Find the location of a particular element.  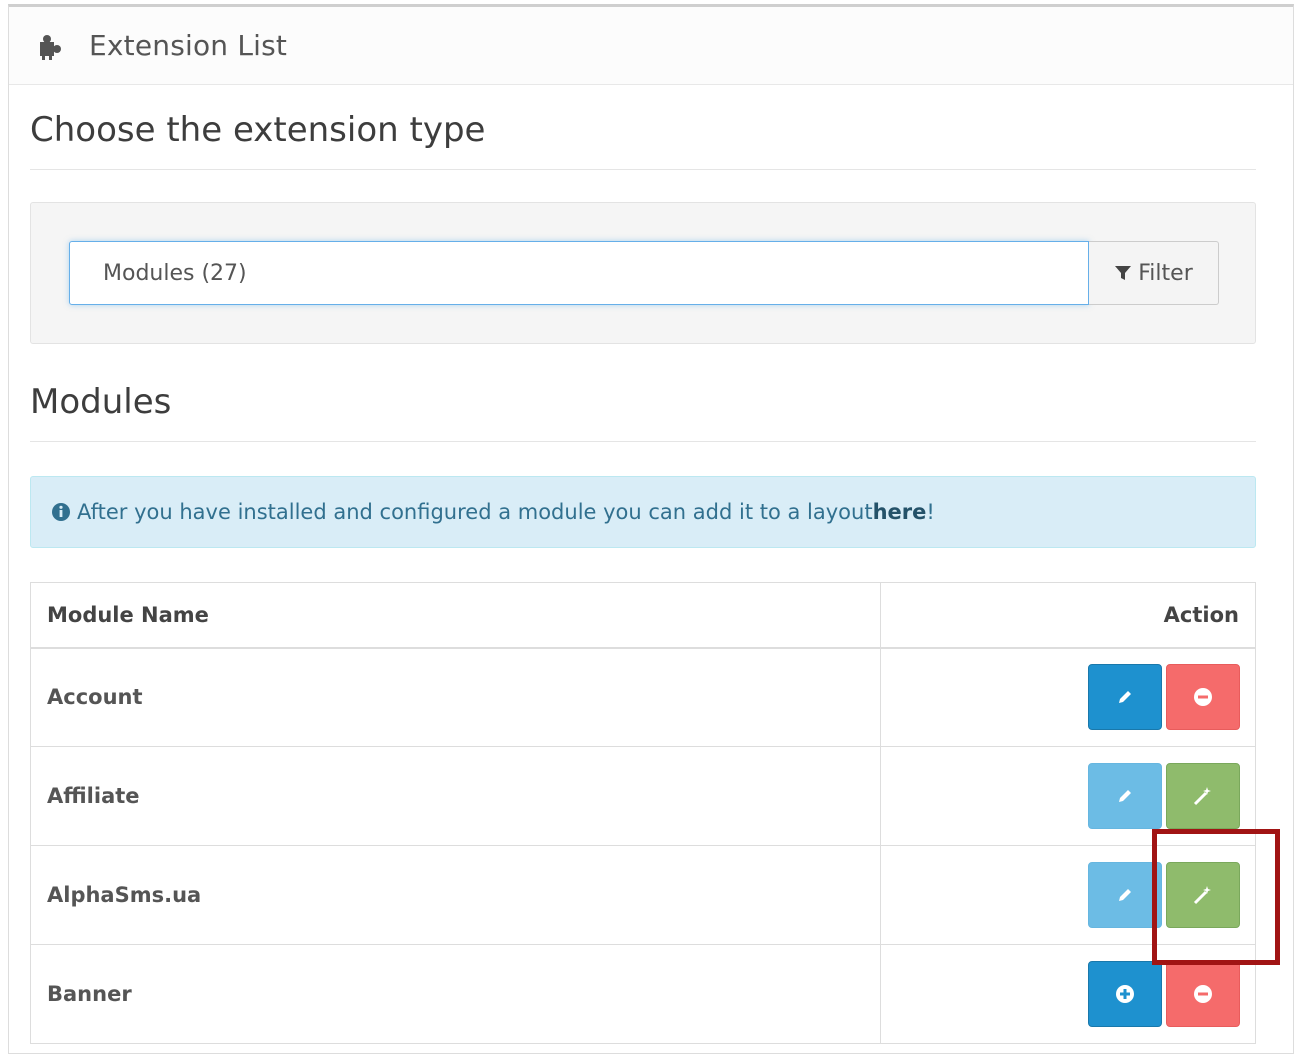

layout-link: here is located at coordinates (900, 512).